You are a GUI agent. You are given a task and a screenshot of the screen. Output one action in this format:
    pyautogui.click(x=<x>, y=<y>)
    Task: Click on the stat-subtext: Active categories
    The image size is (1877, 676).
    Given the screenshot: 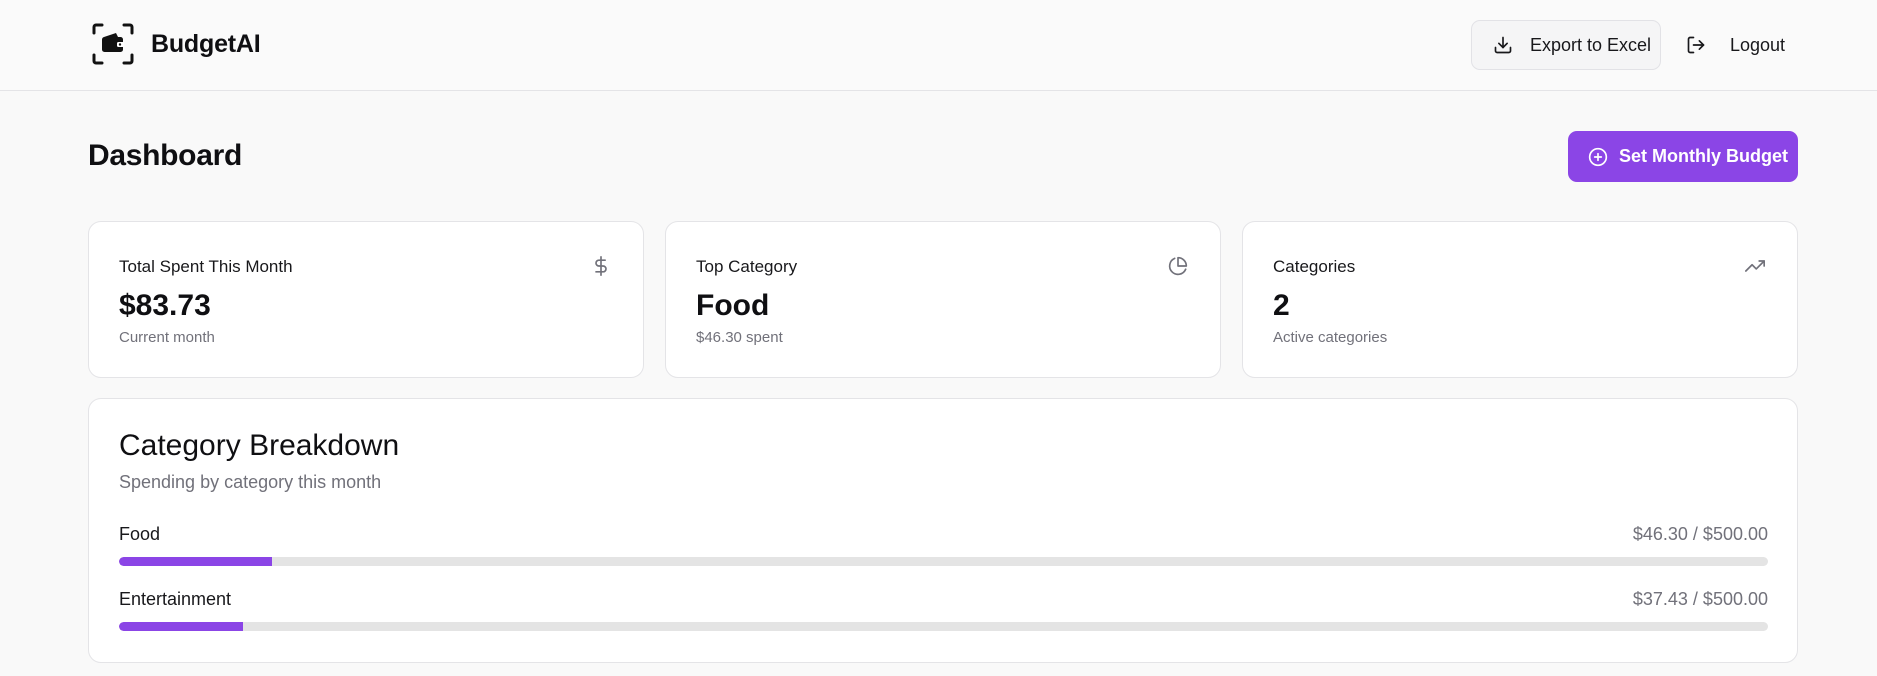 What is the action you would take?
    pyautogui.click(x=1330, y=337)
    